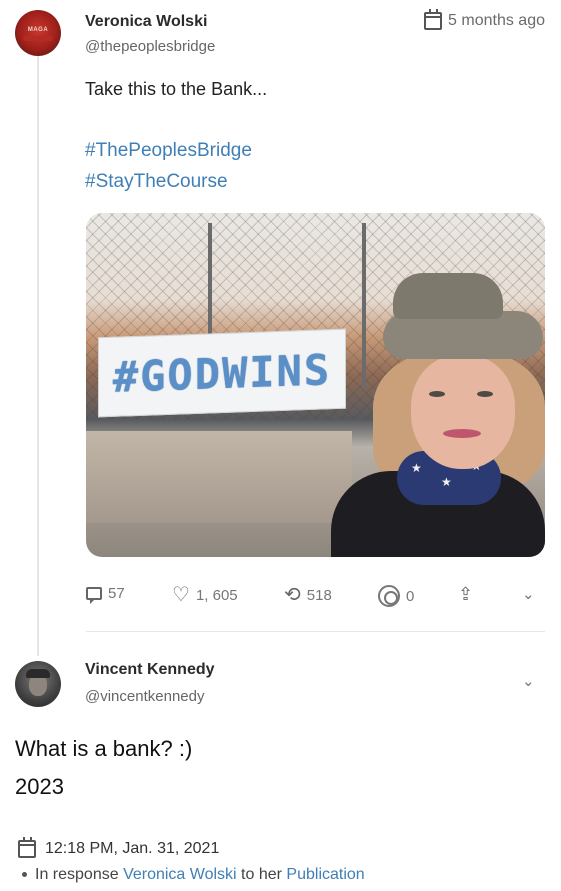  I want to click on reply-text-line1: What is a bank? :), so click(104, 748).